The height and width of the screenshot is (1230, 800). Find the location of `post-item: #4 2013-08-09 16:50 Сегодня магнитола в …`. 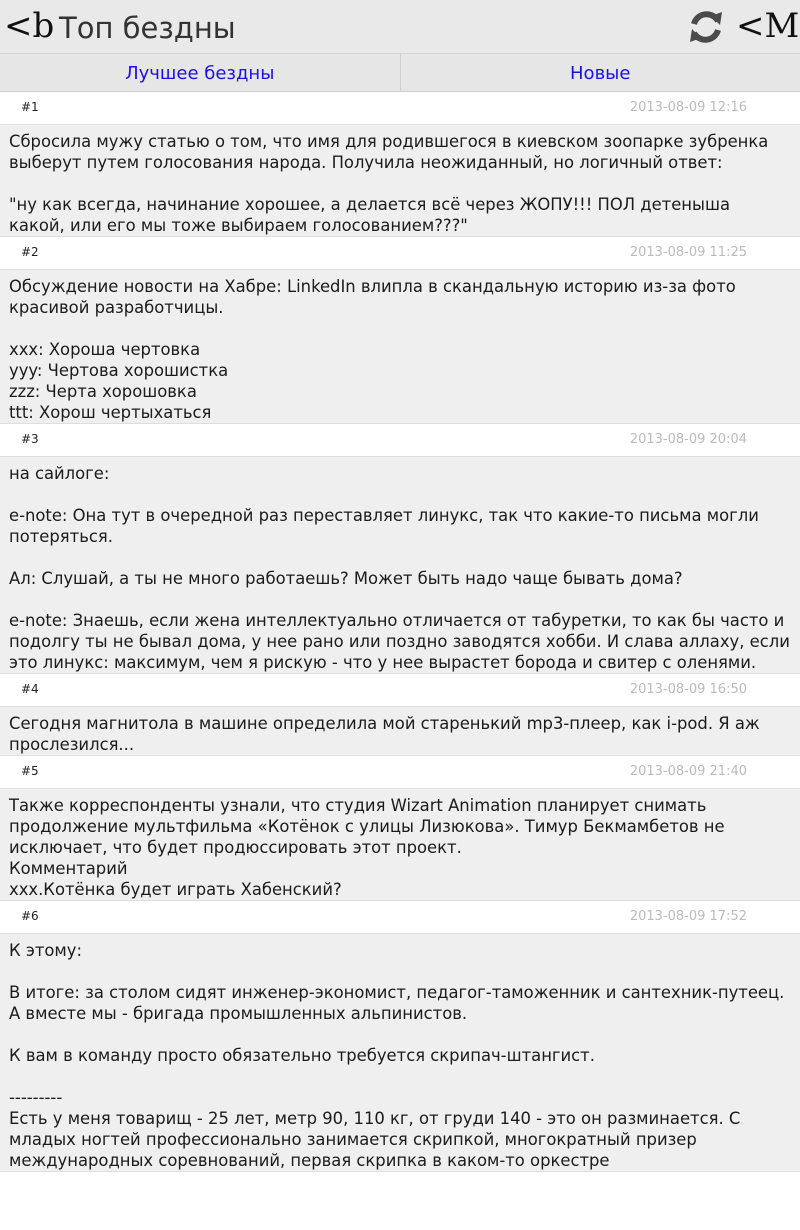

post-item: #4 2013-08-09 16:50 Сегодня магнитола в … is located at coordinates (400, 715).